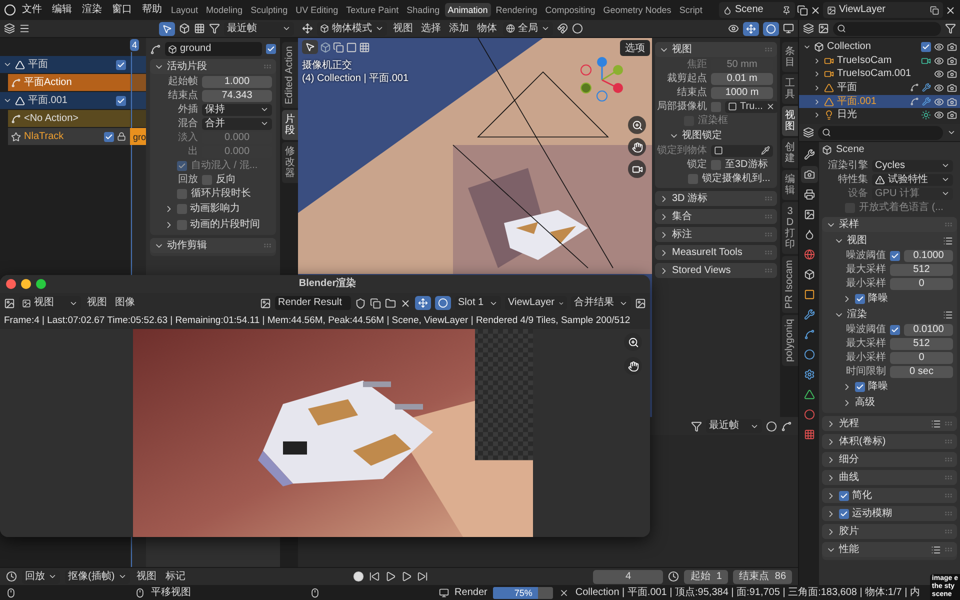 The height and width of the screenshot is (600, 960). Describe the element at coordinates (338, 47) in the screenshot. I see `select-extend-icon` at that location.